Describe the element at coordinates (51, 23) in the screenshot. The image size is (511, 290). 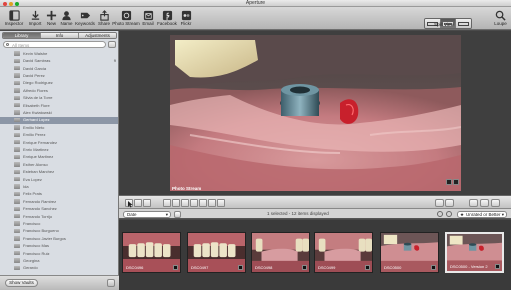
I see `new-label: New` at that location.